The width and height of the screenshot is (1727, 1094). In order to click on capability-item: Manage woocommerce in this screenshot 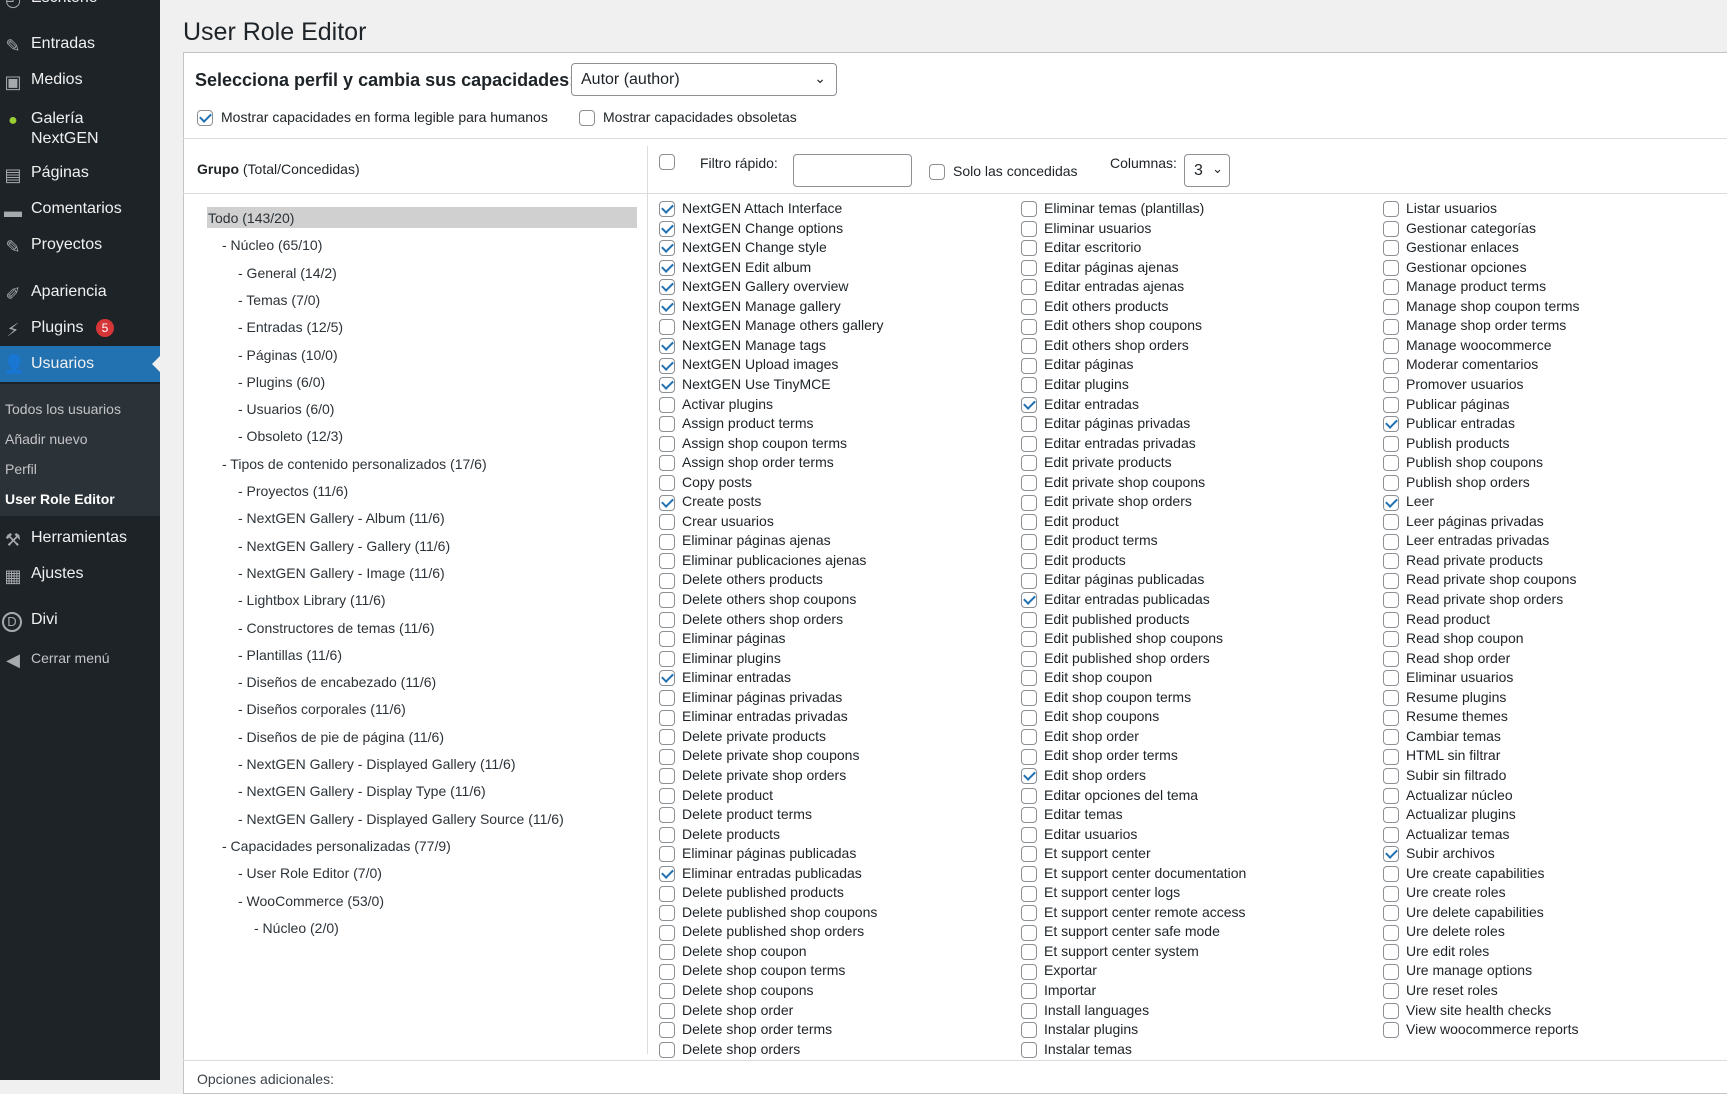, I will do `click(1467, 345)`.